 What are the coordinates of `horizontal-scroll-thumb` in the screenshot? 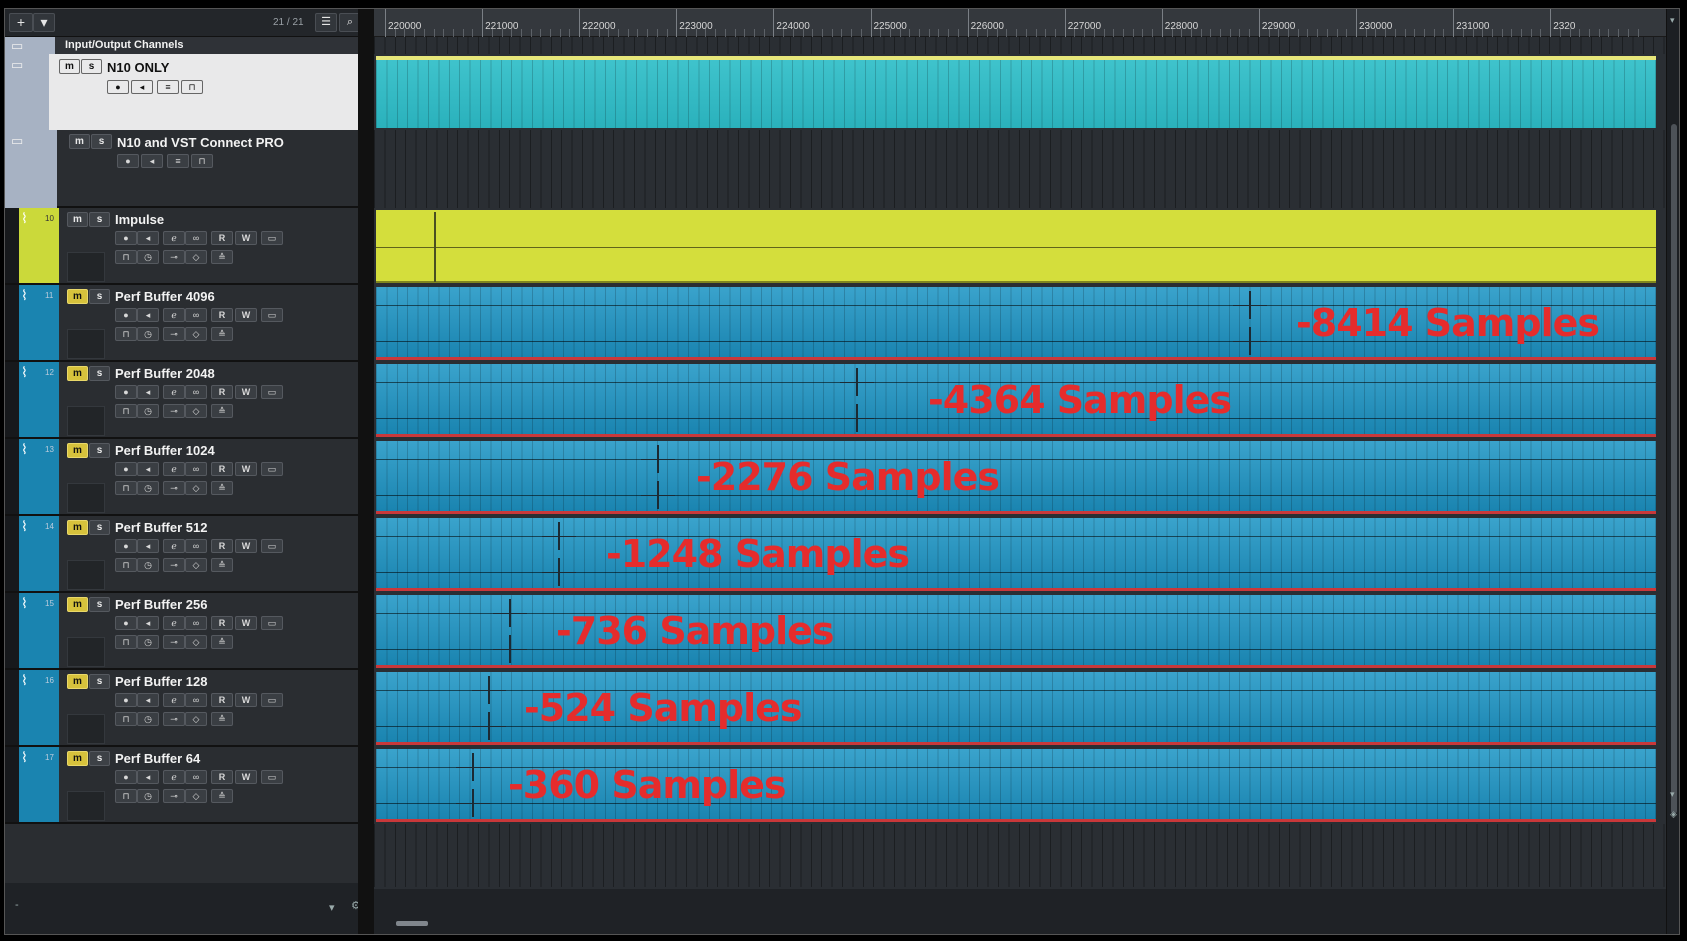 It's located at (412, 923).